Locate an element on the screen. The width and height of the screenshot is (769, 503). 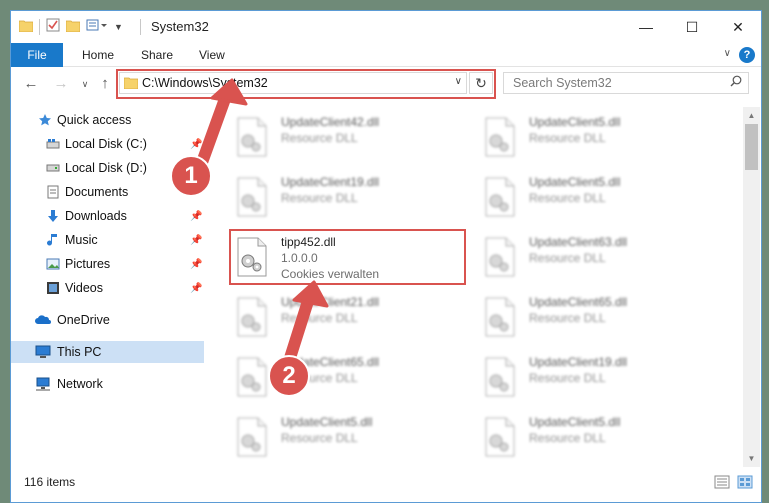
tab-file: File is located at coordinates (37, 55).